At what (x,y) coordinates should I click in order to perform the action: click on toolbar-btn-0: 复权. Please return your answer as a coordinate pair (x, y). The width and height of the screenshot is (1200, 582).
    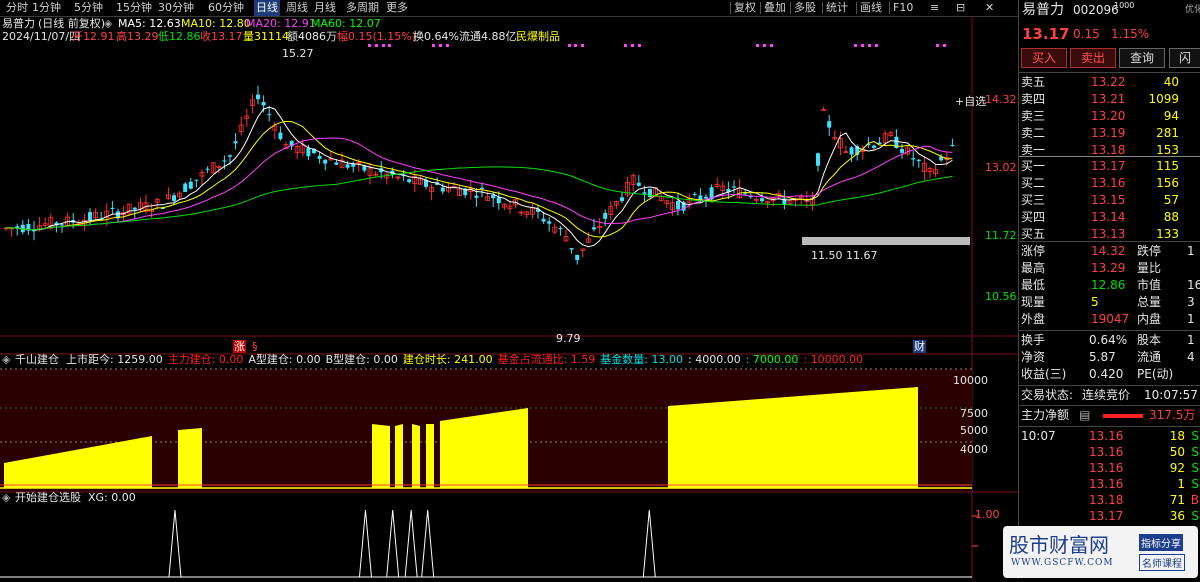
    Looking at the image, I should click on (745, 8).